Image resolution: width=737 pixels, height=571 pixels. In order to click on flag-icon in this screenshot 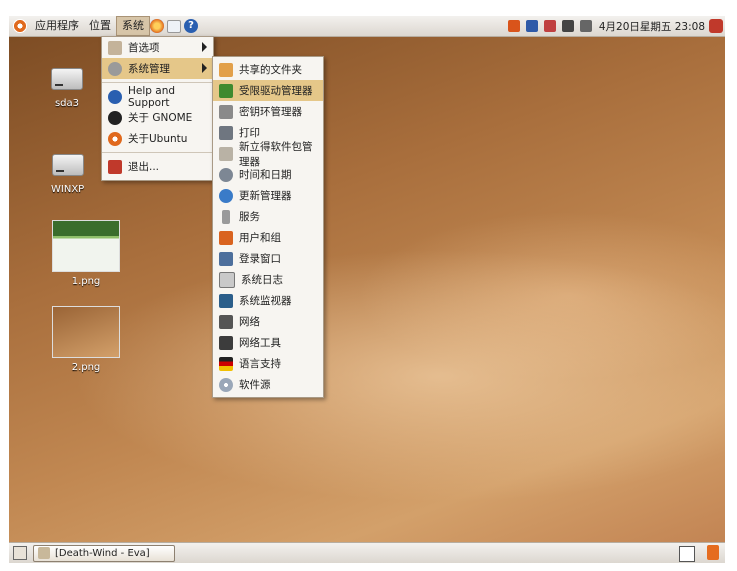, I will do `click(226, 363)`.